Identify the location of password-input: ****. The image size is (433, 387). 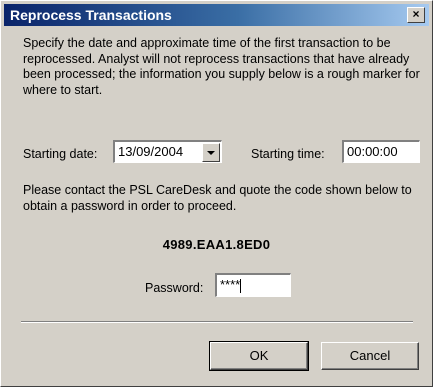
(253, 285).